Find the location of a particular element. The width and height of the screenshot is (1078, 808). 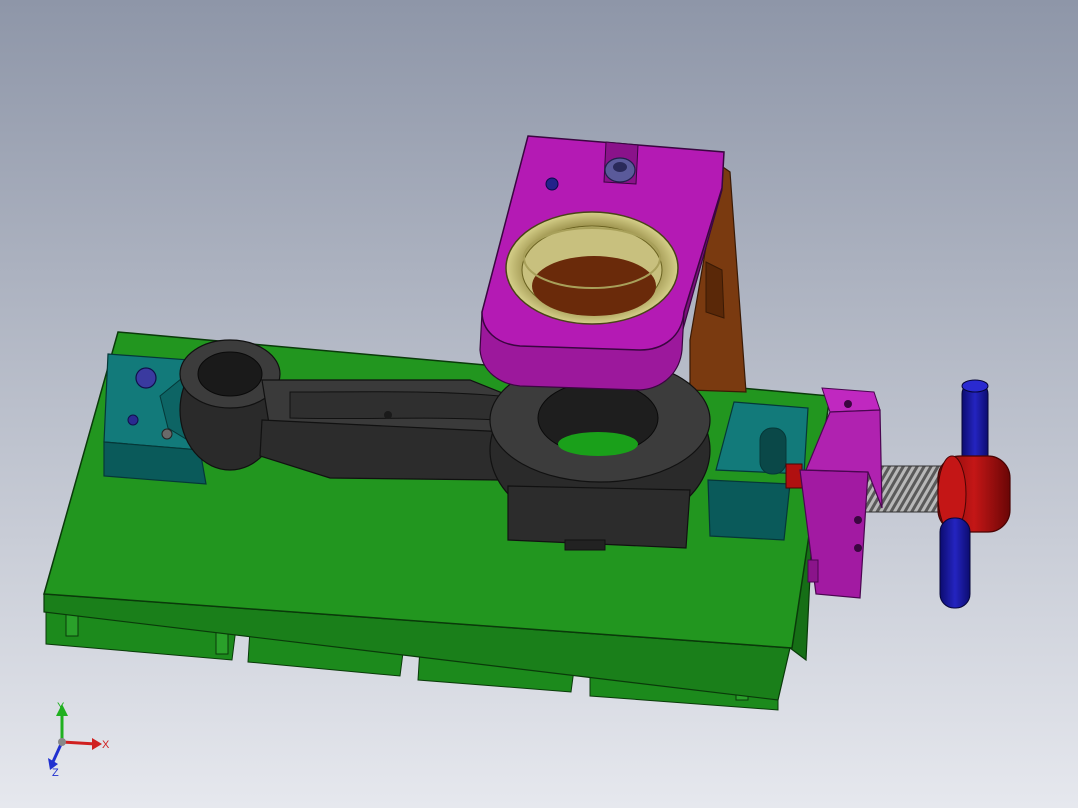

socket-head-screw-hex is located at coordinates (620, 167).